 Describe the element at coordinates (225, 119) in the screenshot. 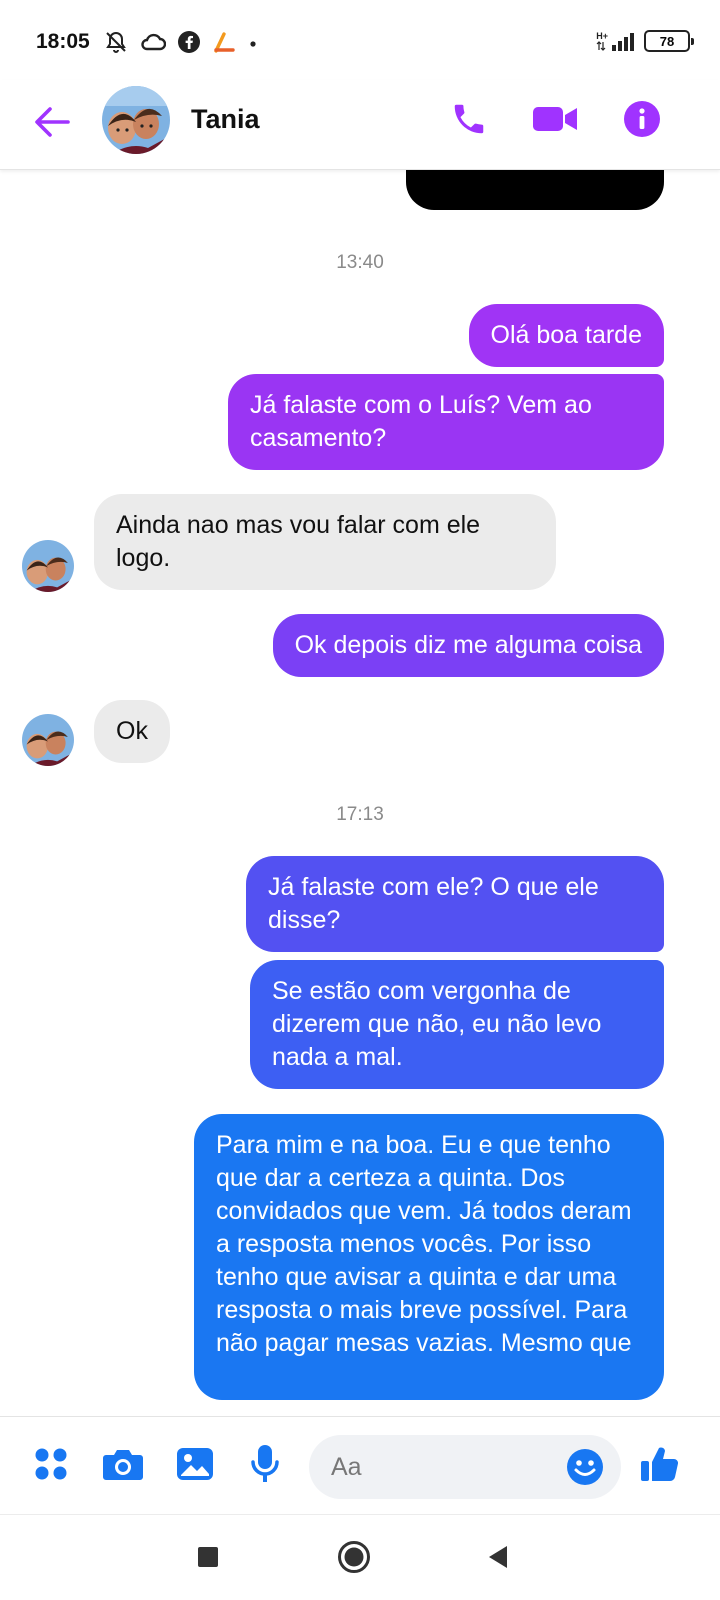

I see `contact-name: Tania` at that location.